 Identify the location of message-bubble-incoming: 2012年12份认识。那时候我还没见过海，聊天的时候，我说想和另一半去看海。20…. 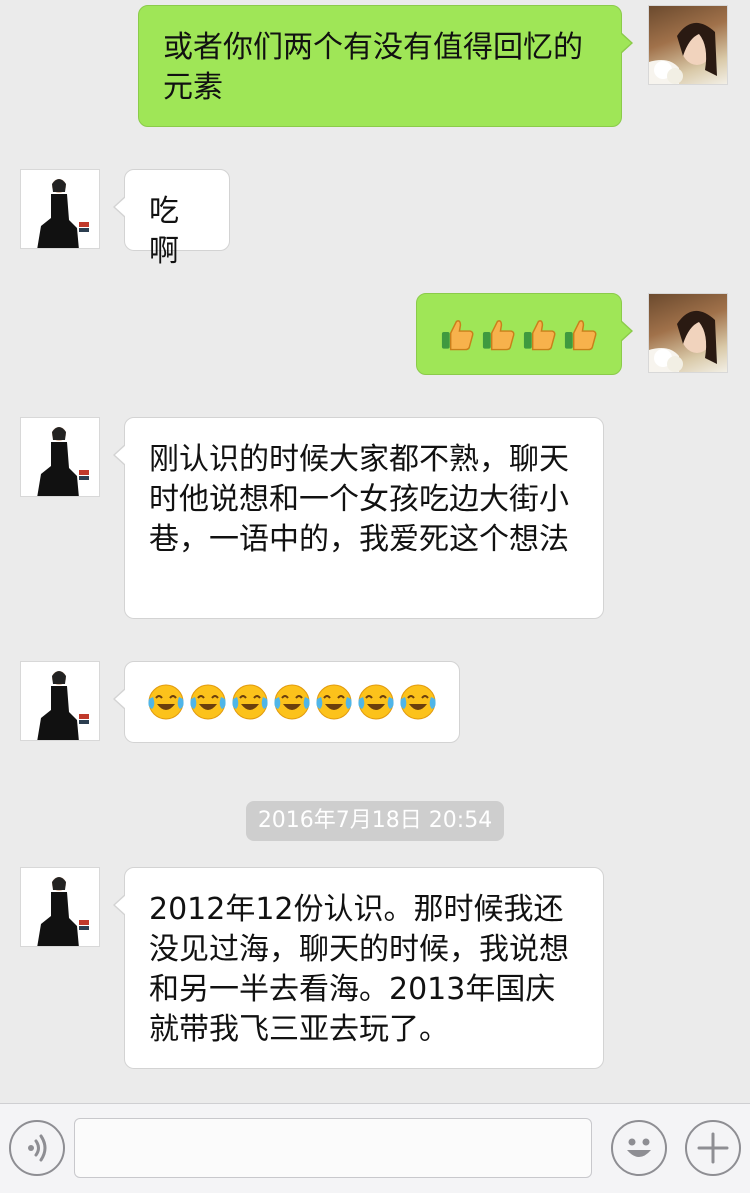
(358, 968).